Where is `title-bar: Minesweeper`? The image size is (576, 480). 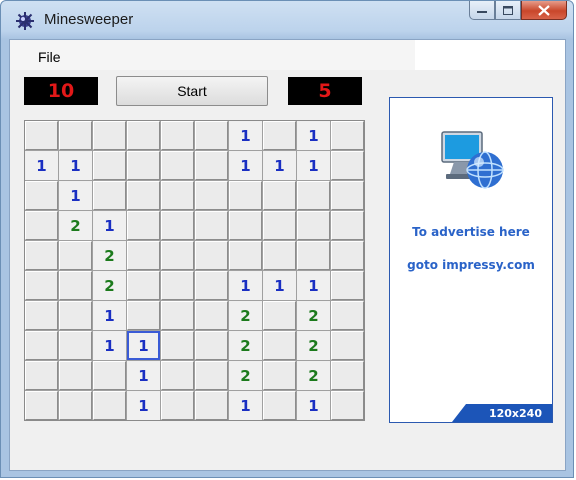
title-bar: Minesweeper is located at coordinates (287, 20).